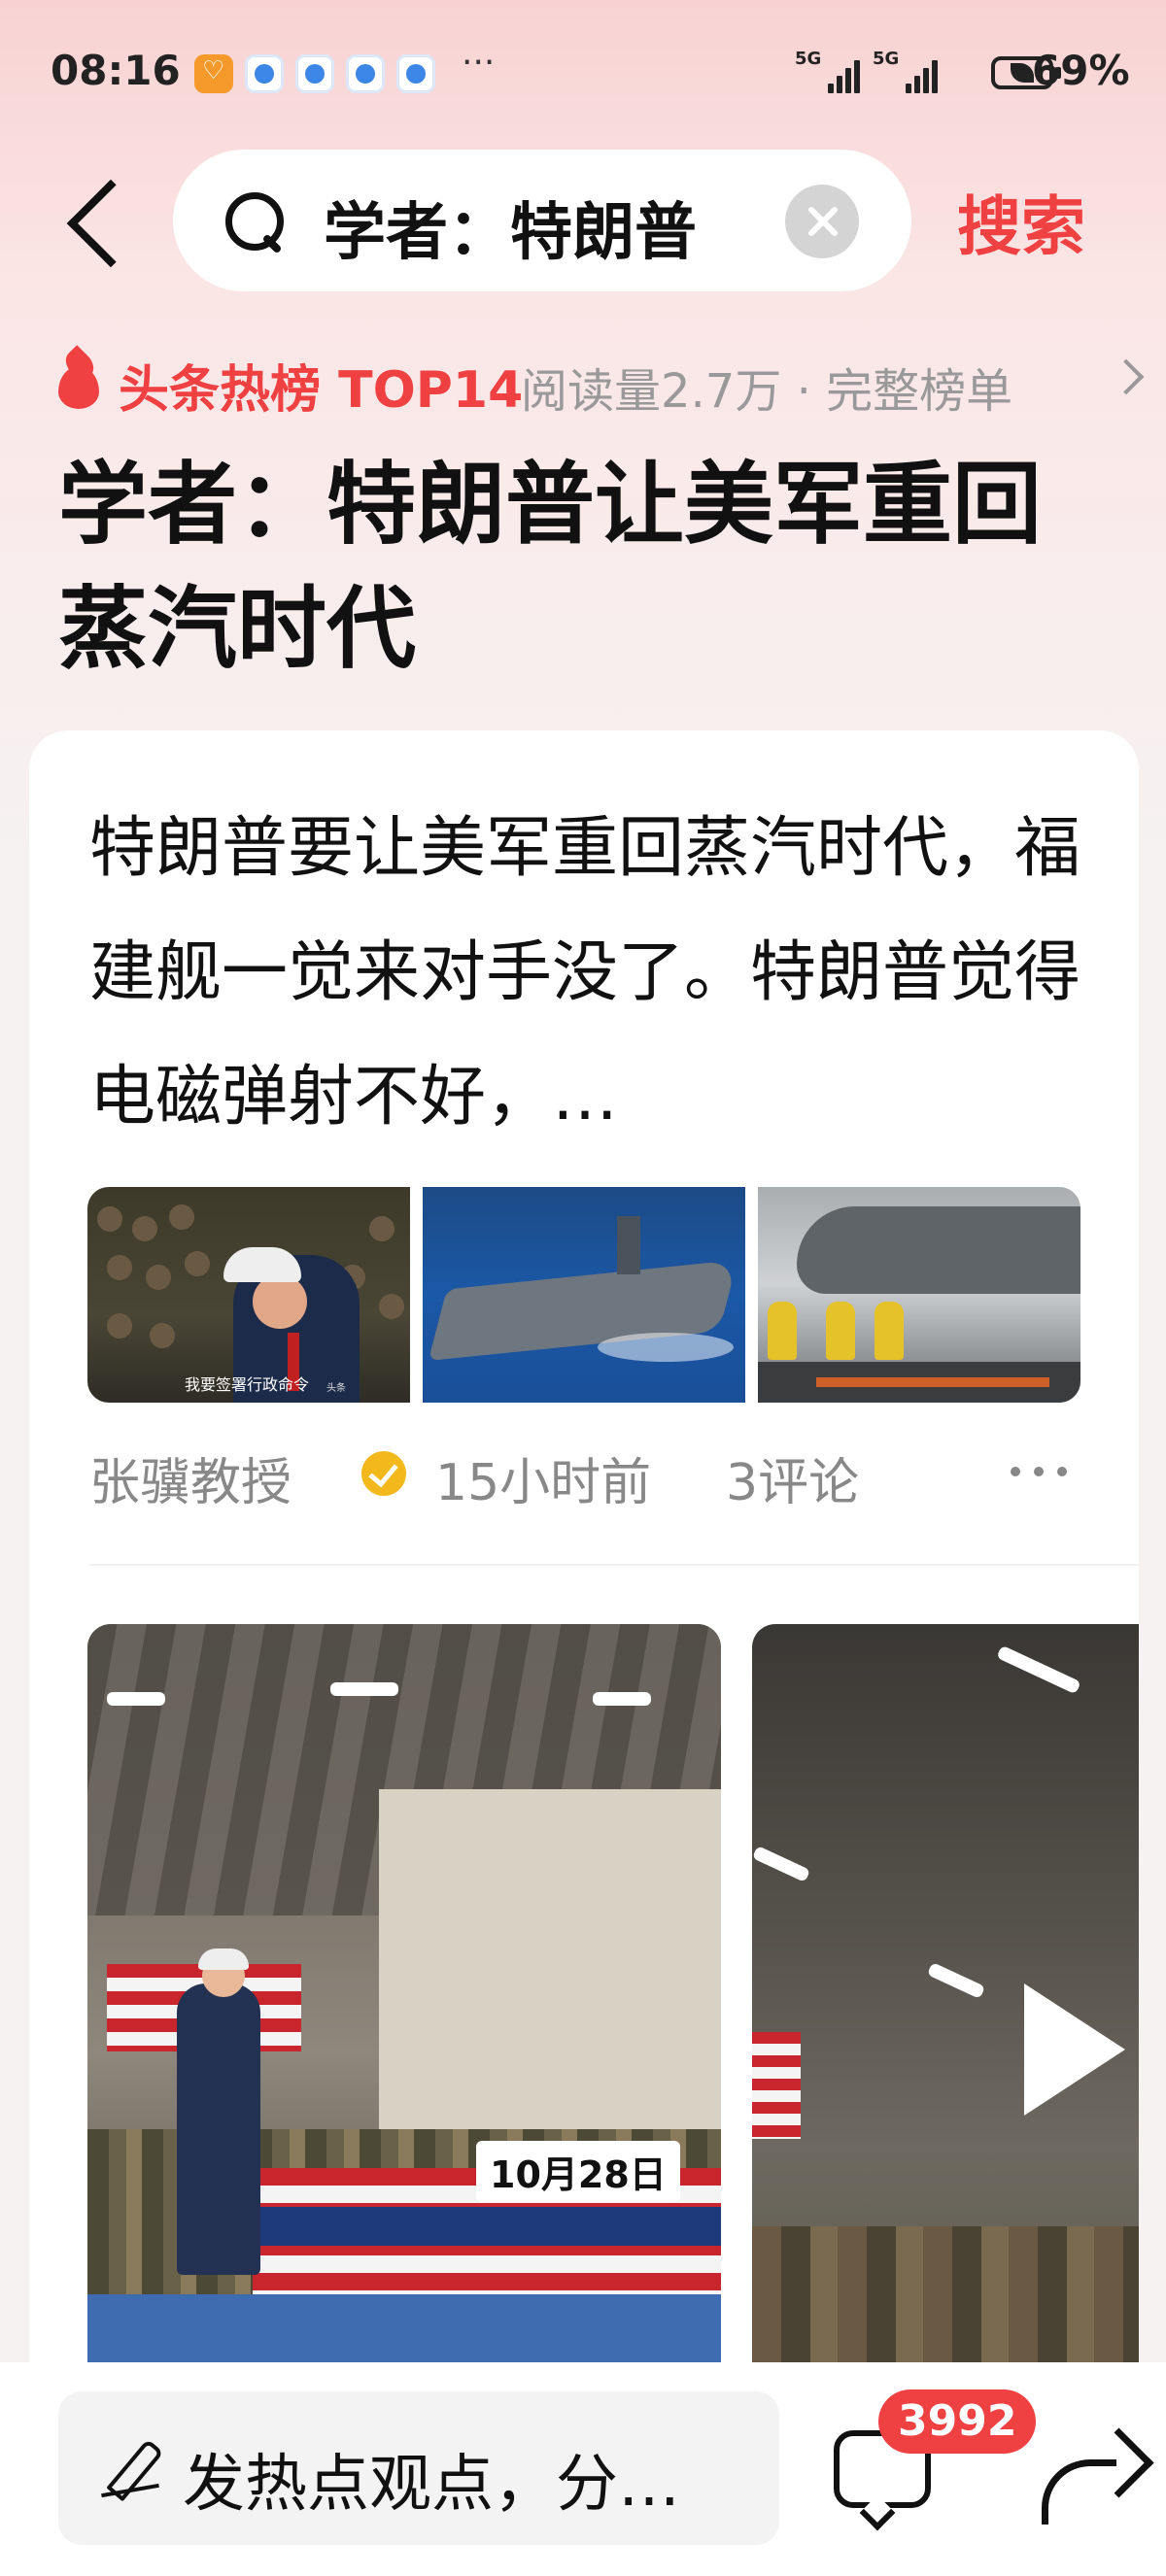  Describe the element at coordinates (1074, 2049) in the screenshot. I see `play-icon` at that location.